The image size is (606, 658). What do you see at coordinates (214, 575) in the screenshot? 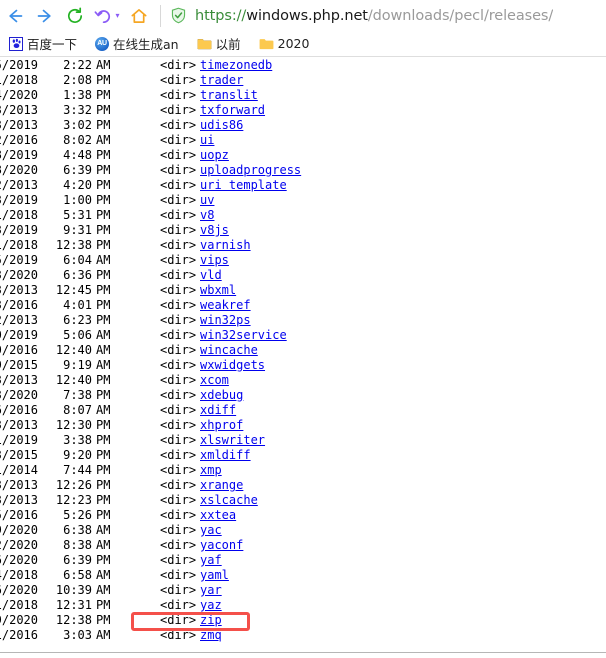
I see `directory-link: yaml` at bounding box center [214, 575].